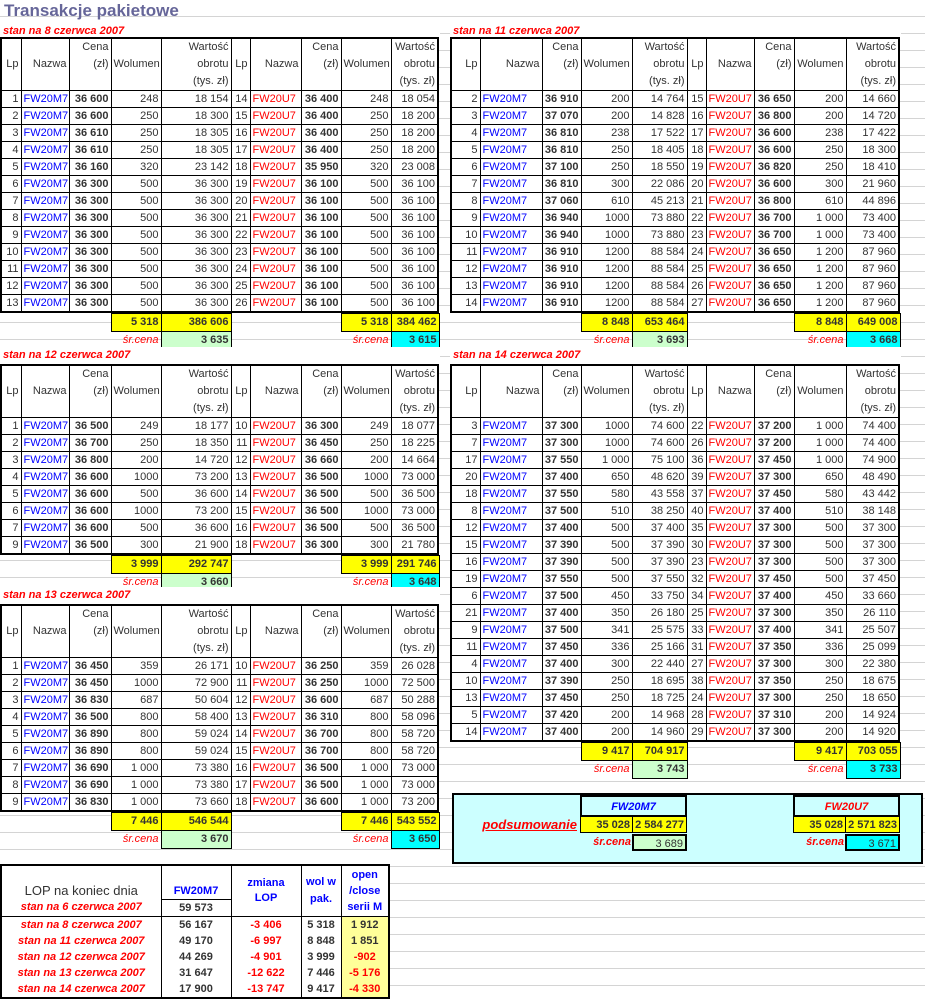 This screenshot has height=999, width=925. Describe the element at coordinates (465, 99) in the screenshot. I see `cell-lp: 2` at that location.